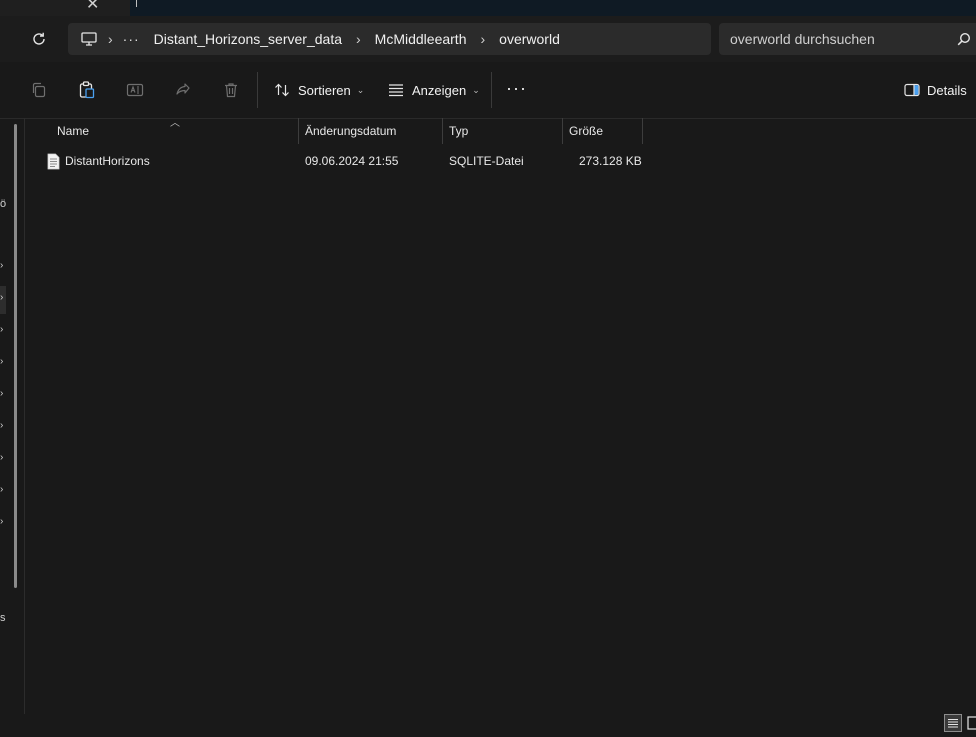 The image size is (976, 737). I want to click on column-header-size: Größe, so click(586, 131).